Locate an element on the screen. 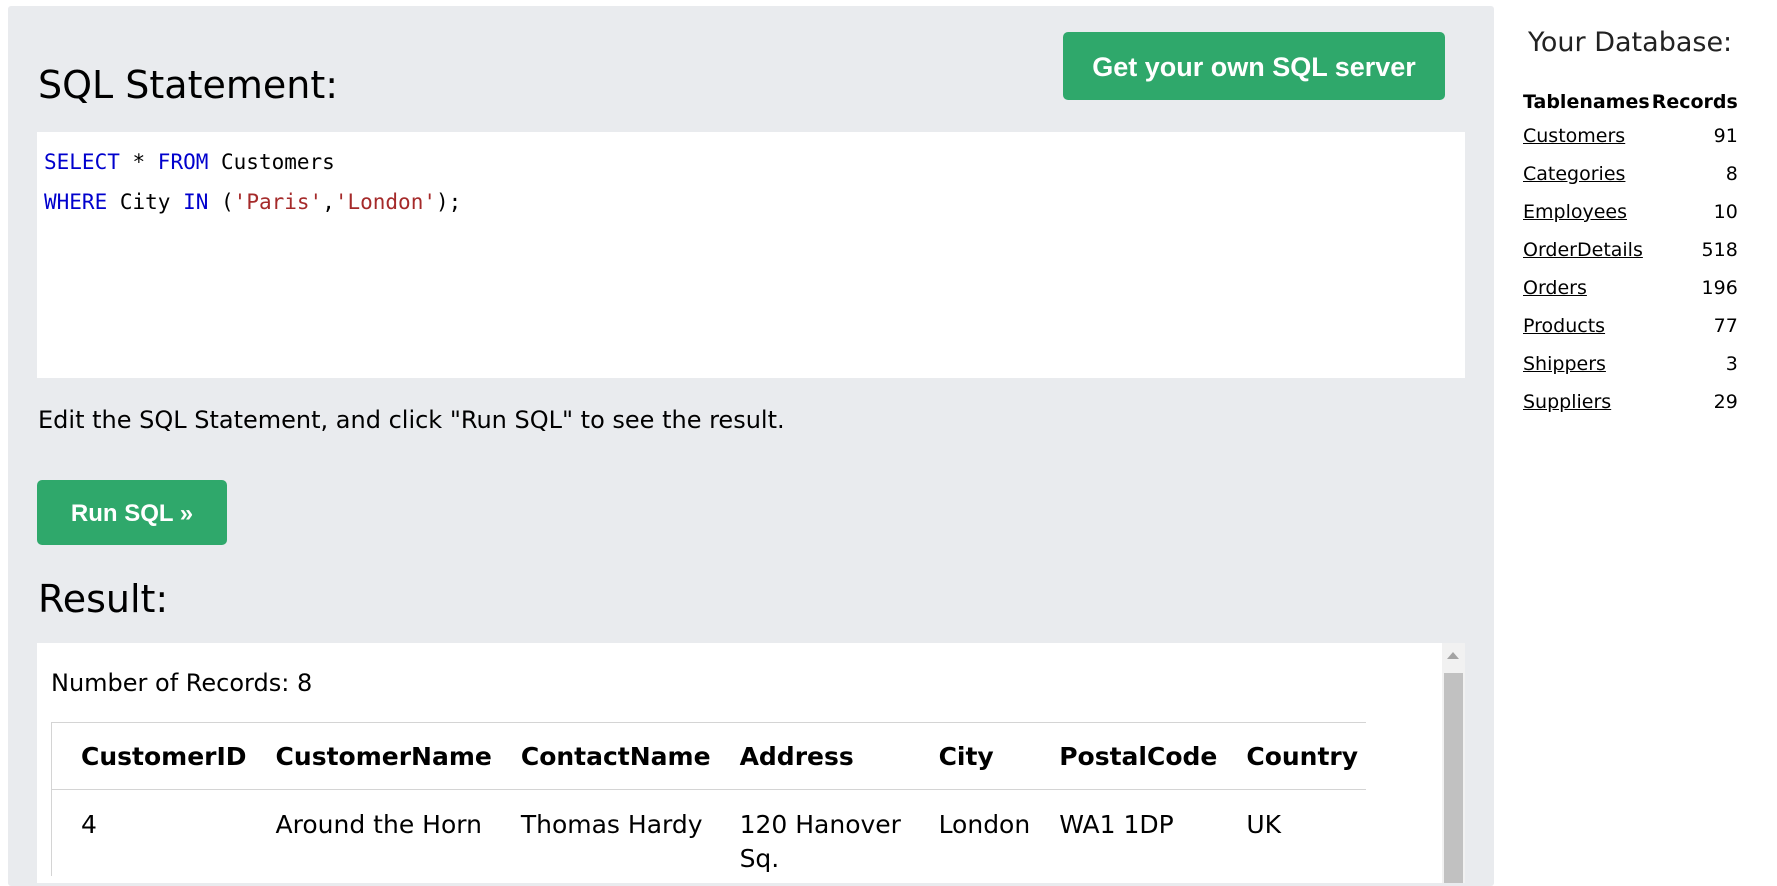 This screenshot has height=886, width=1777. sql-statement-heading: SQL Statement: is located at coordinates (188, 85).